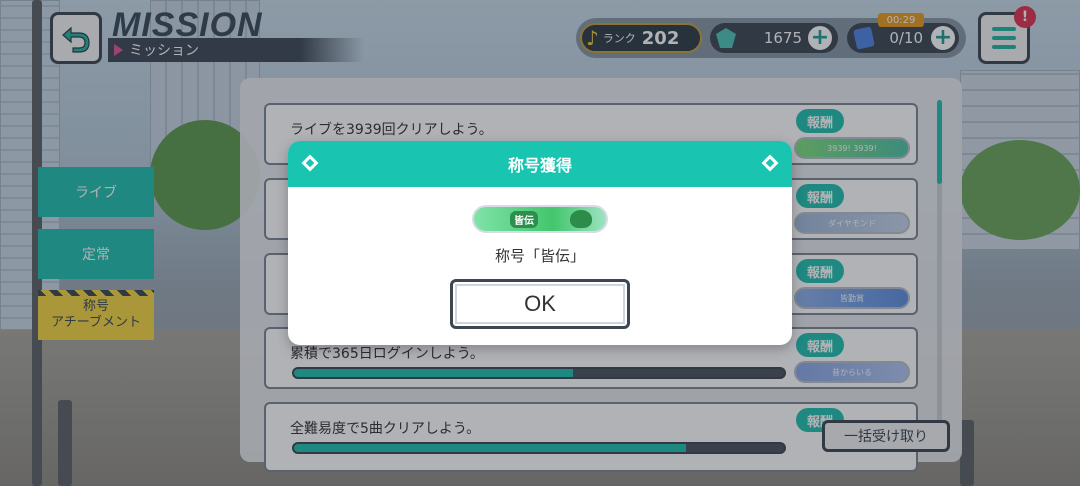 The height and width of the screenshot is (486, 1080). Describe the element at coordinates (540, 219) in the screenshot. I see `title-badge: 皆伝` at that location.